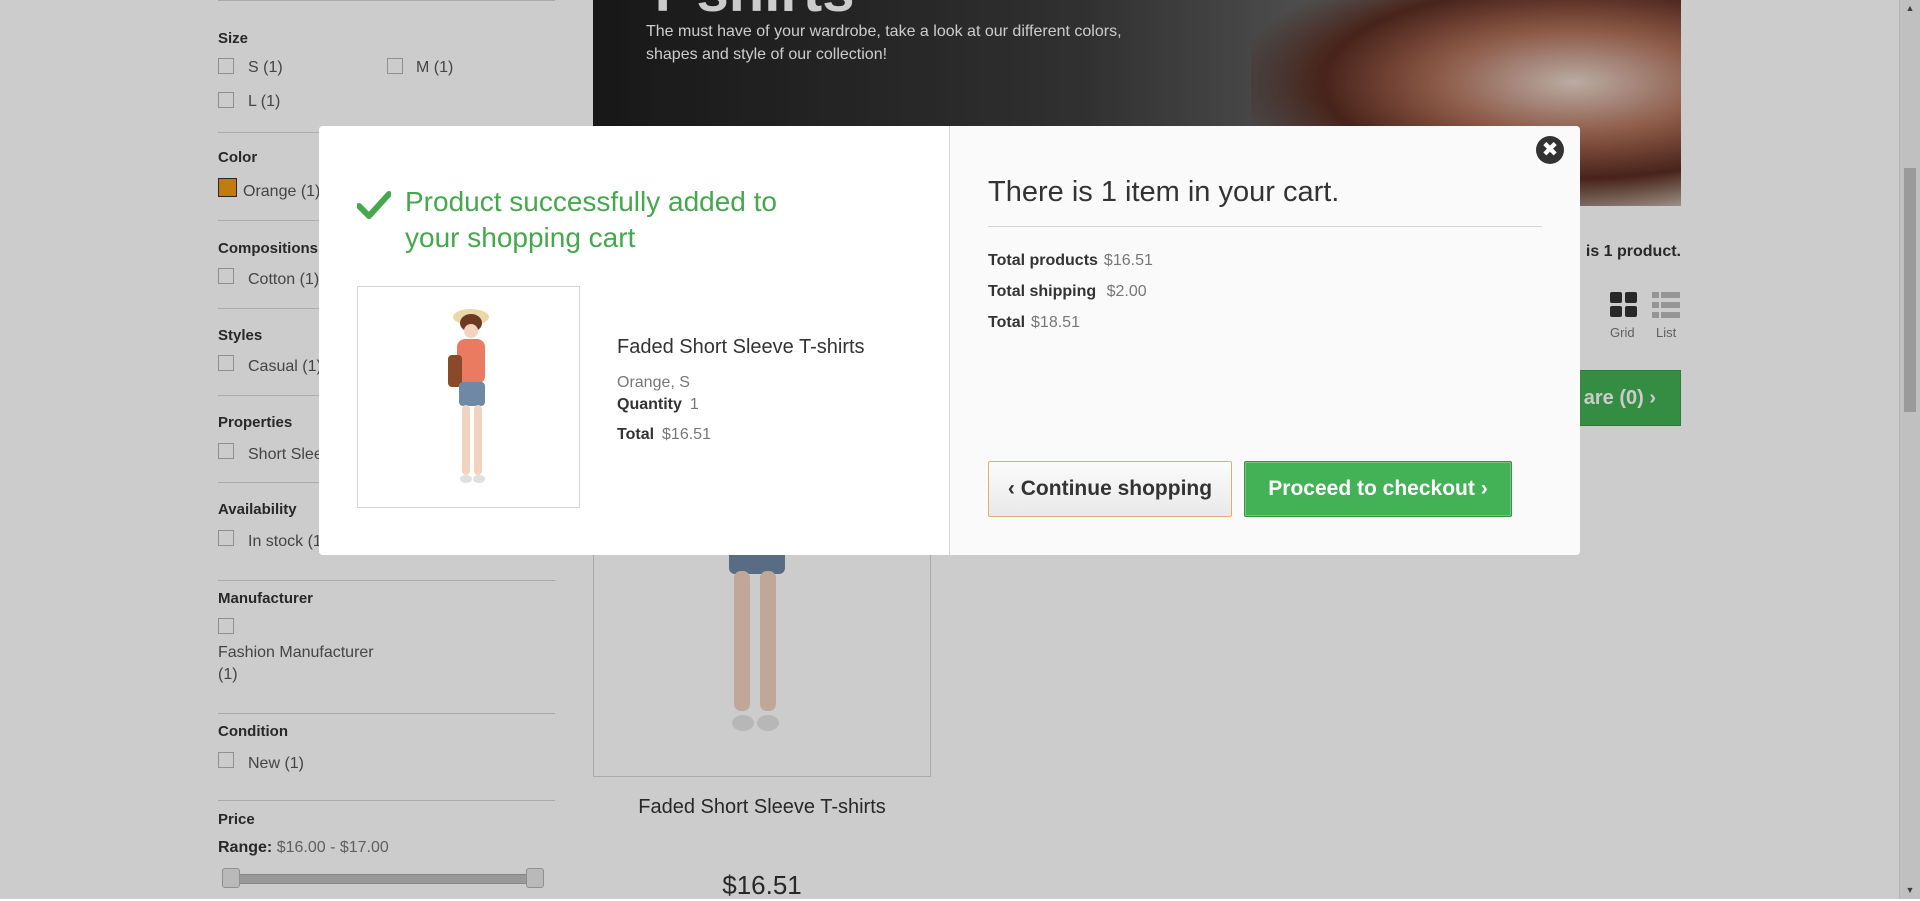  Describe the element at coordinates (1110, 489) in the screenshot. I see `continue-shopping-button: ‹ Continue shopping` at that location.